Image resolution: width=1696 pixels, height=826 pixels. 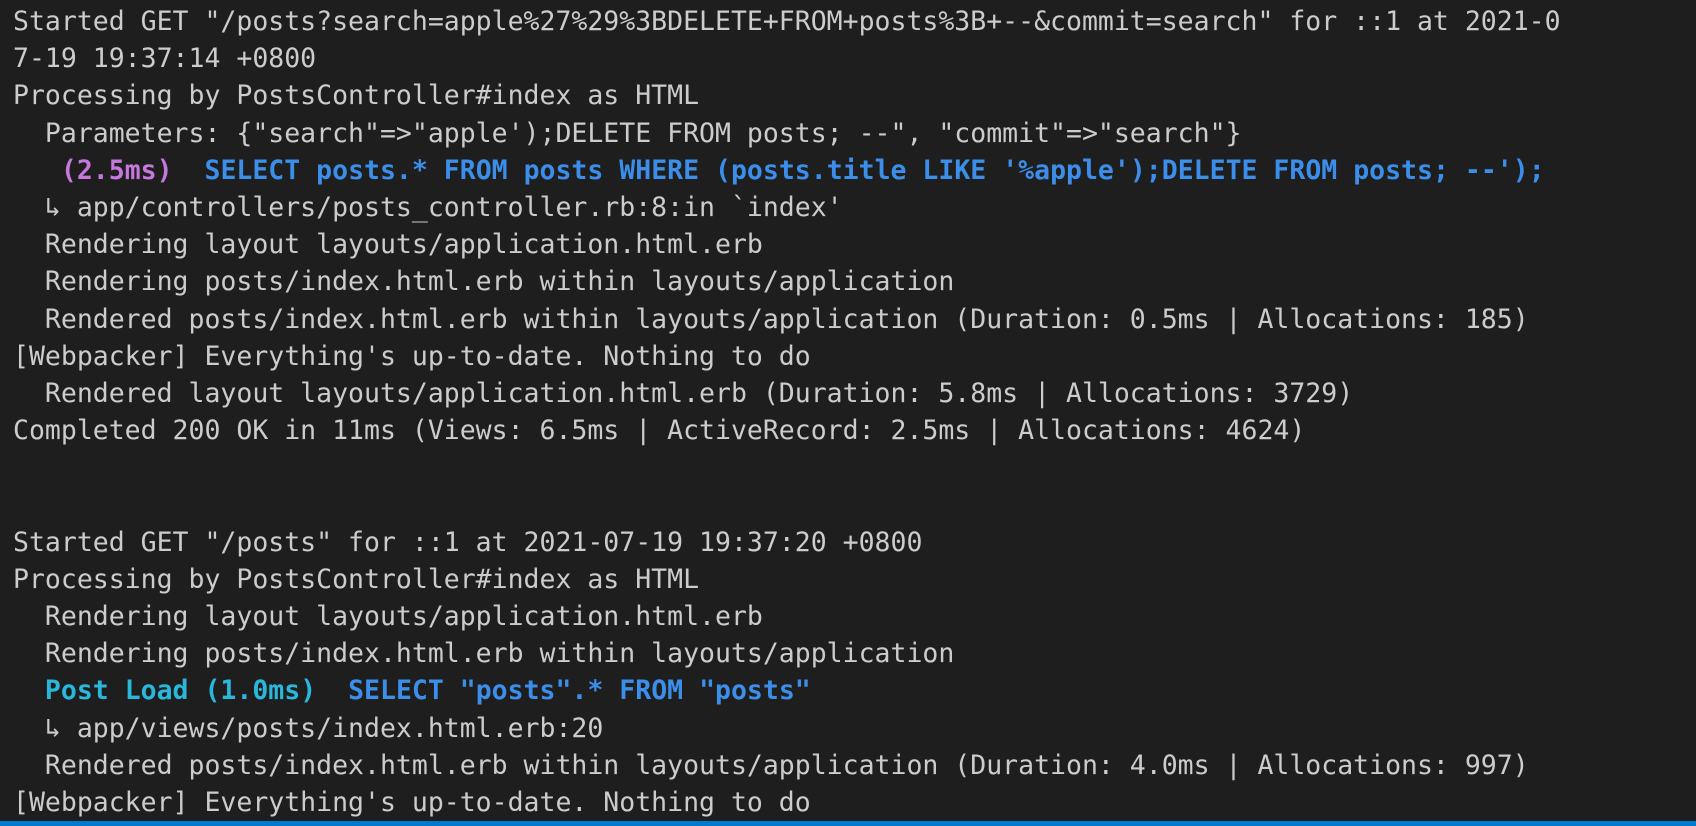 What do you see at coordinates (189, 170) in the screenshot?
I see `sql-gap` at bounding box center [189, 170].